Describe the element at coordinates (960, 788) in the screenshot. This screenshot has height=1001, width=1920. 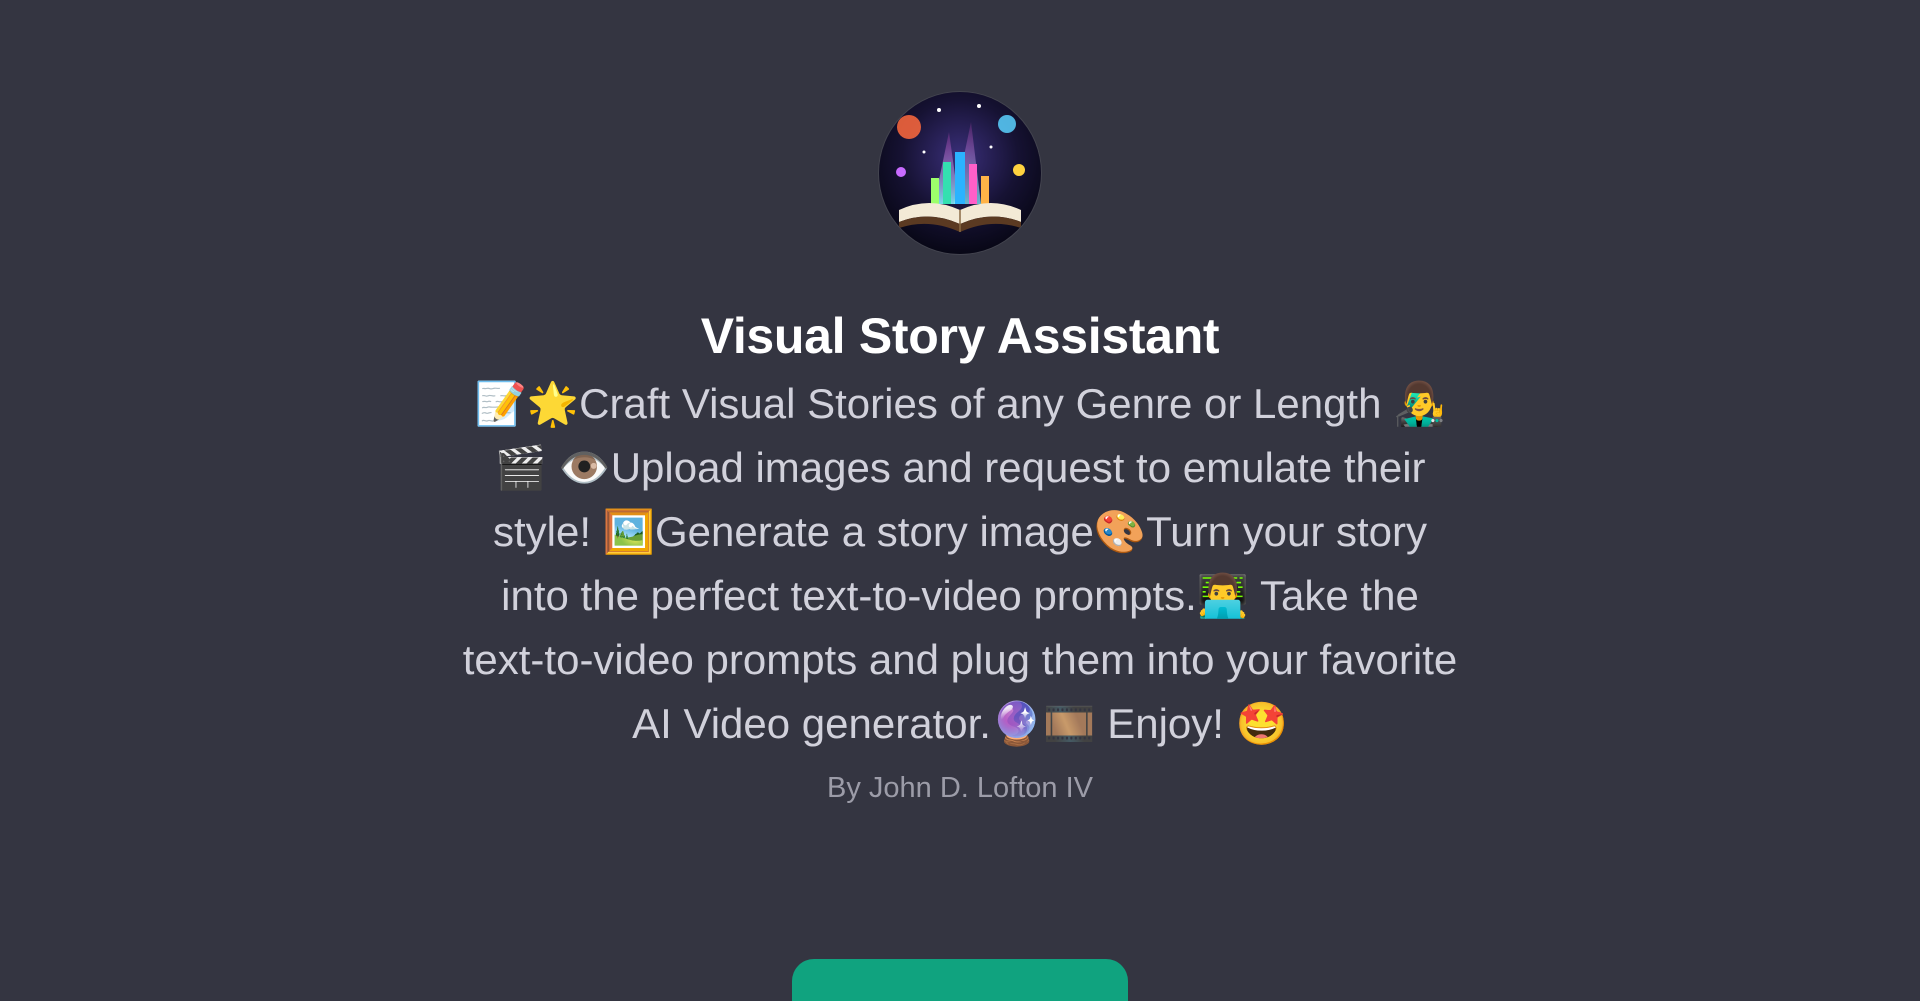
I see `gpt-author: By John D. Lofton IV` at that location.